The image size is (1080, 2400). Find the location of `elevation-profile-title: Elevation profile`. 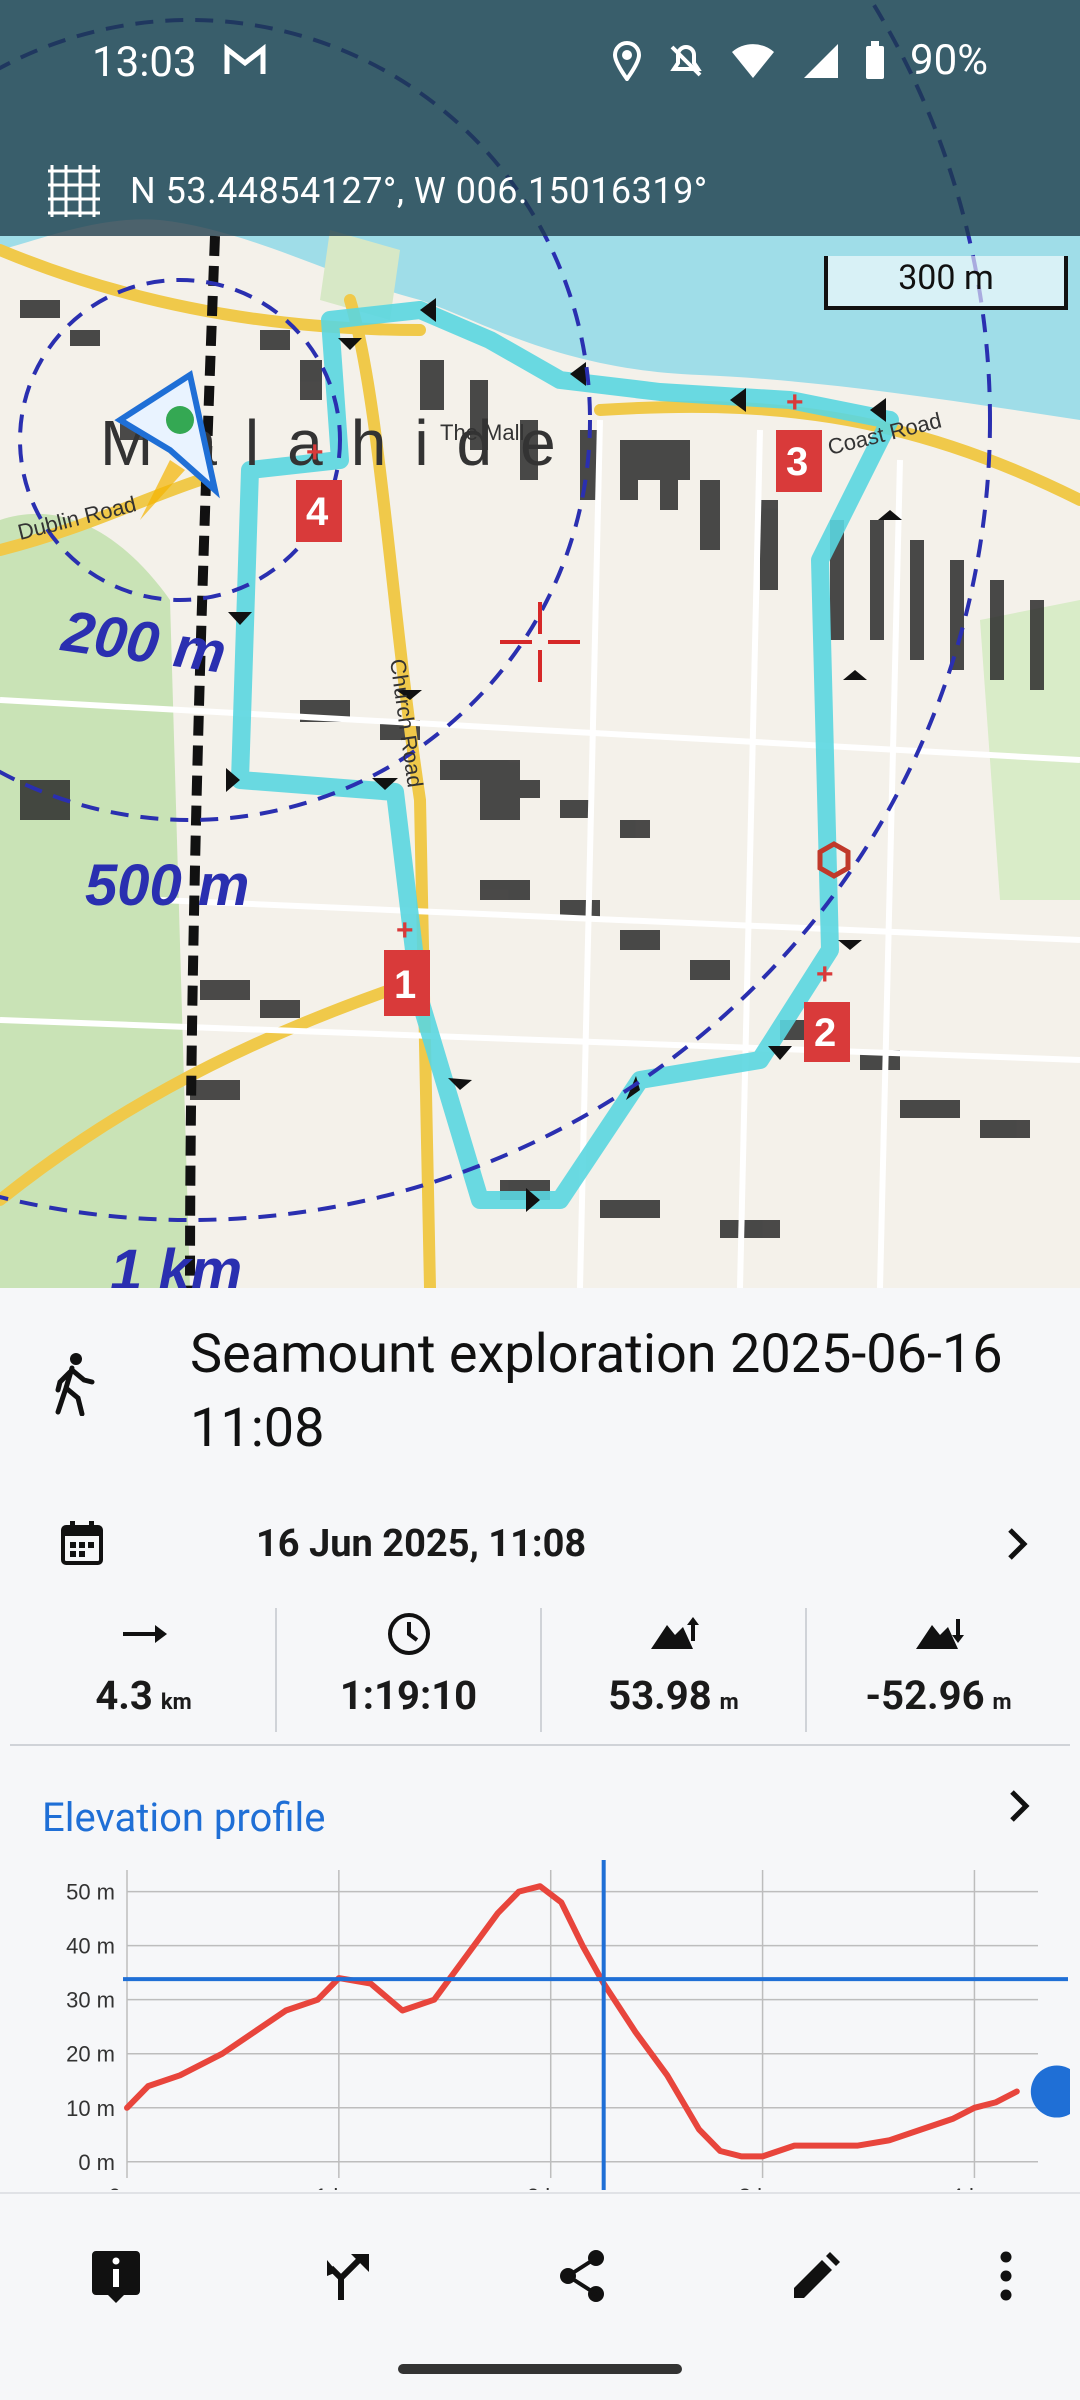

elevation-profile-title: Elevation profile is located at coordinates (183, 1817).